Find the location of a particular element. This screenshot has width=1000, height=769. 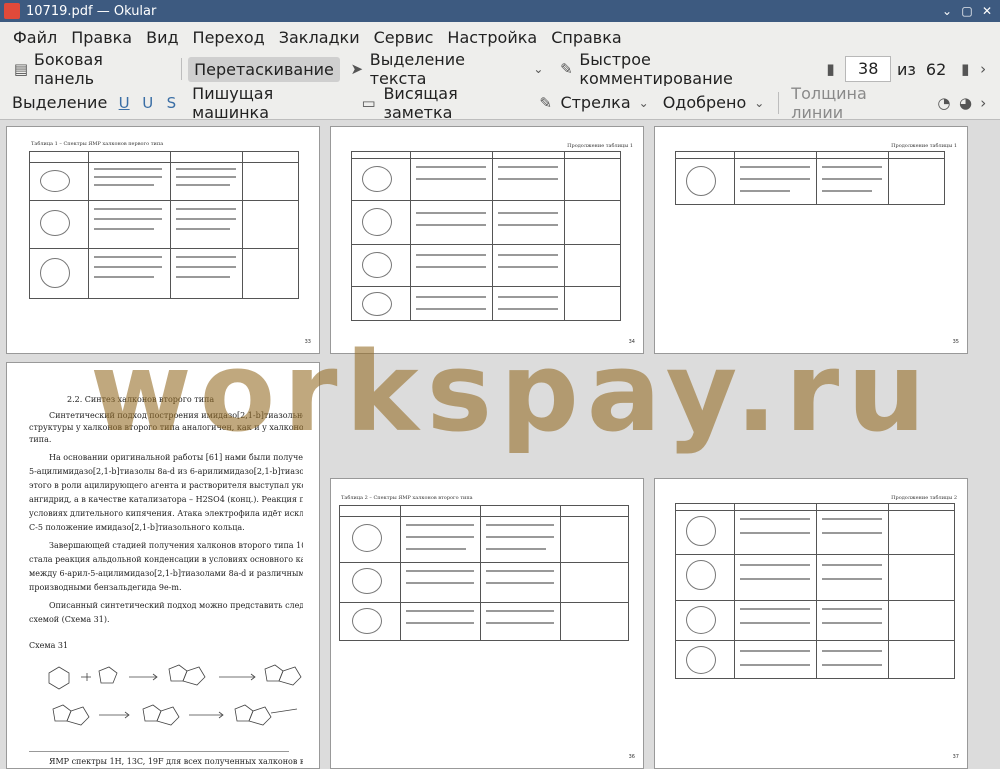

browse-tool-label: Перетаскивание is located at coordinates (264, 69).